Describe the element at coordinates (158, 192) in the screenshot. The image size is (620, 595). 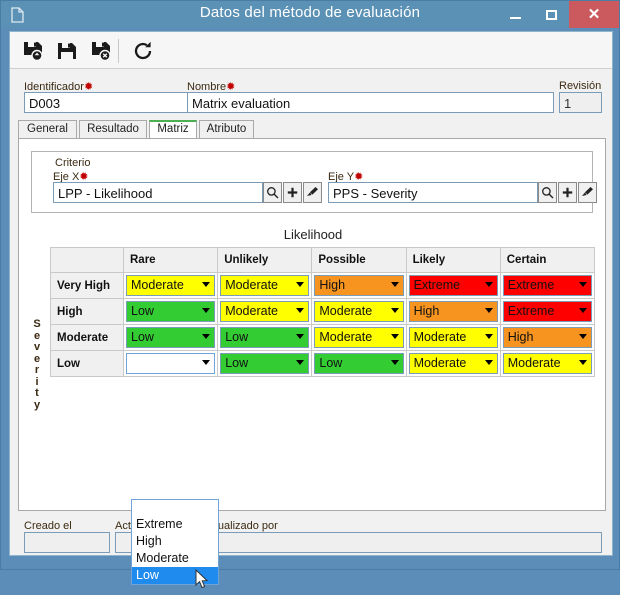
I see `eje-x-input: LPP - Likelihood` at that location.